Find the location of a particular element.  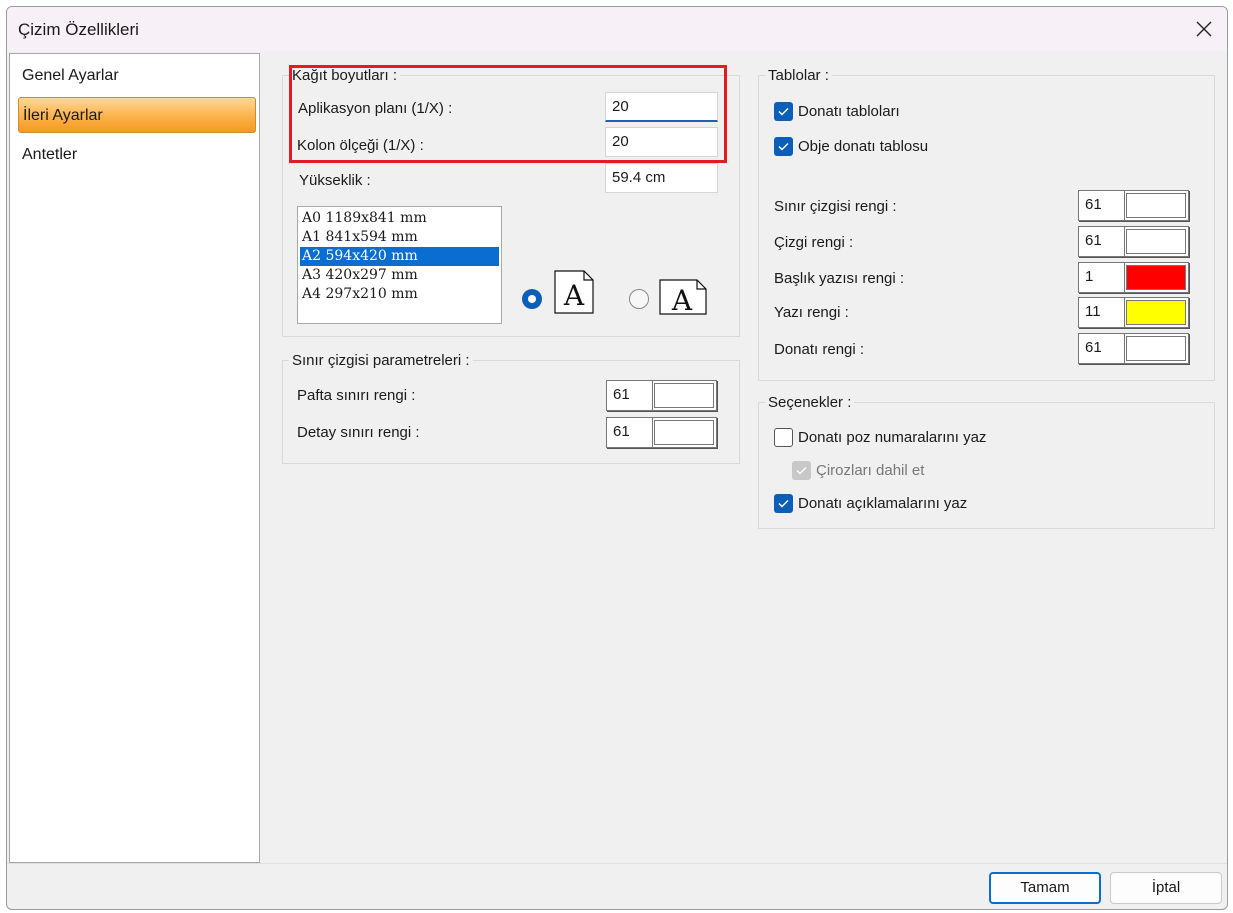

title-text-color-picker: 1 is located at coordinates (1133, 277).